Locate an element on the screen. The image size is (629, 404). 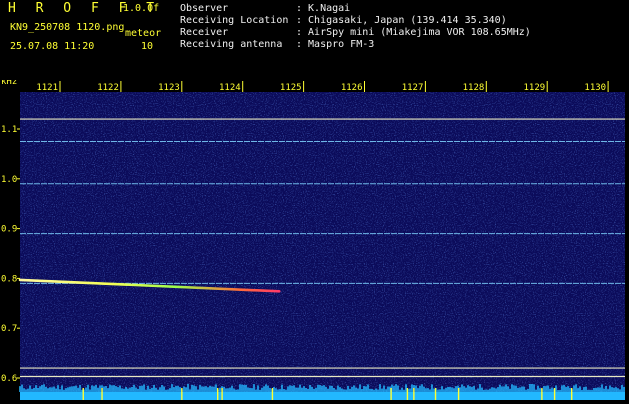
x-tick-label: 1124 is located at coordinates (230, 88).